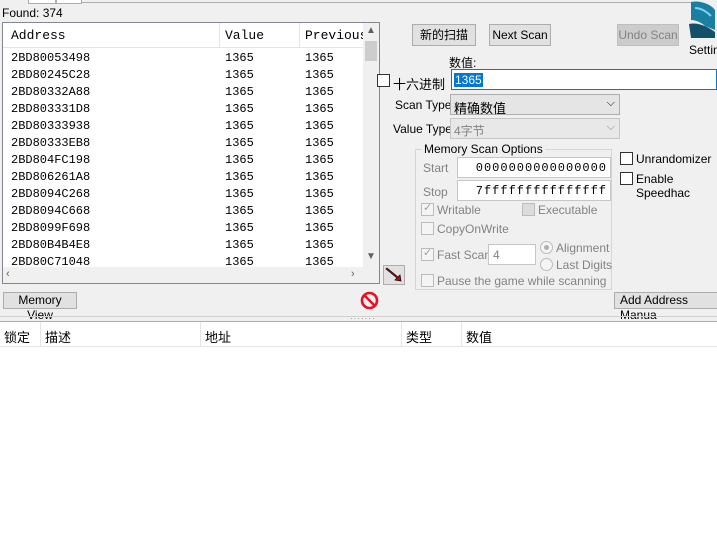  Describe the element at coordinates (394, 275) in the screenshot. I see `copy-to-list-button` at that location.